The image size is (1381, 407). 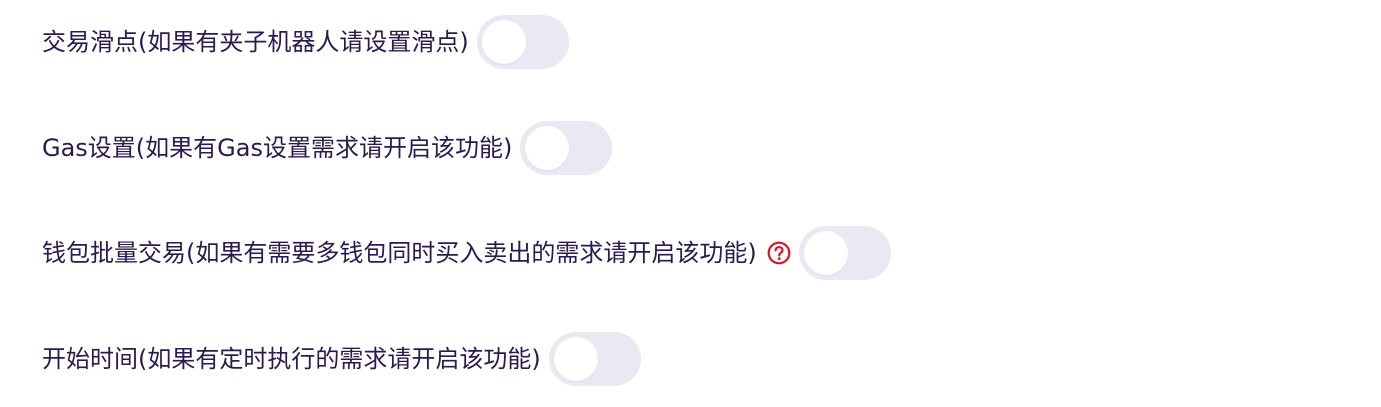 I want to click on setting-row-slippage: 交易滑点(如果有夹子机器人请设置滑点), so click(x=305, y=42).